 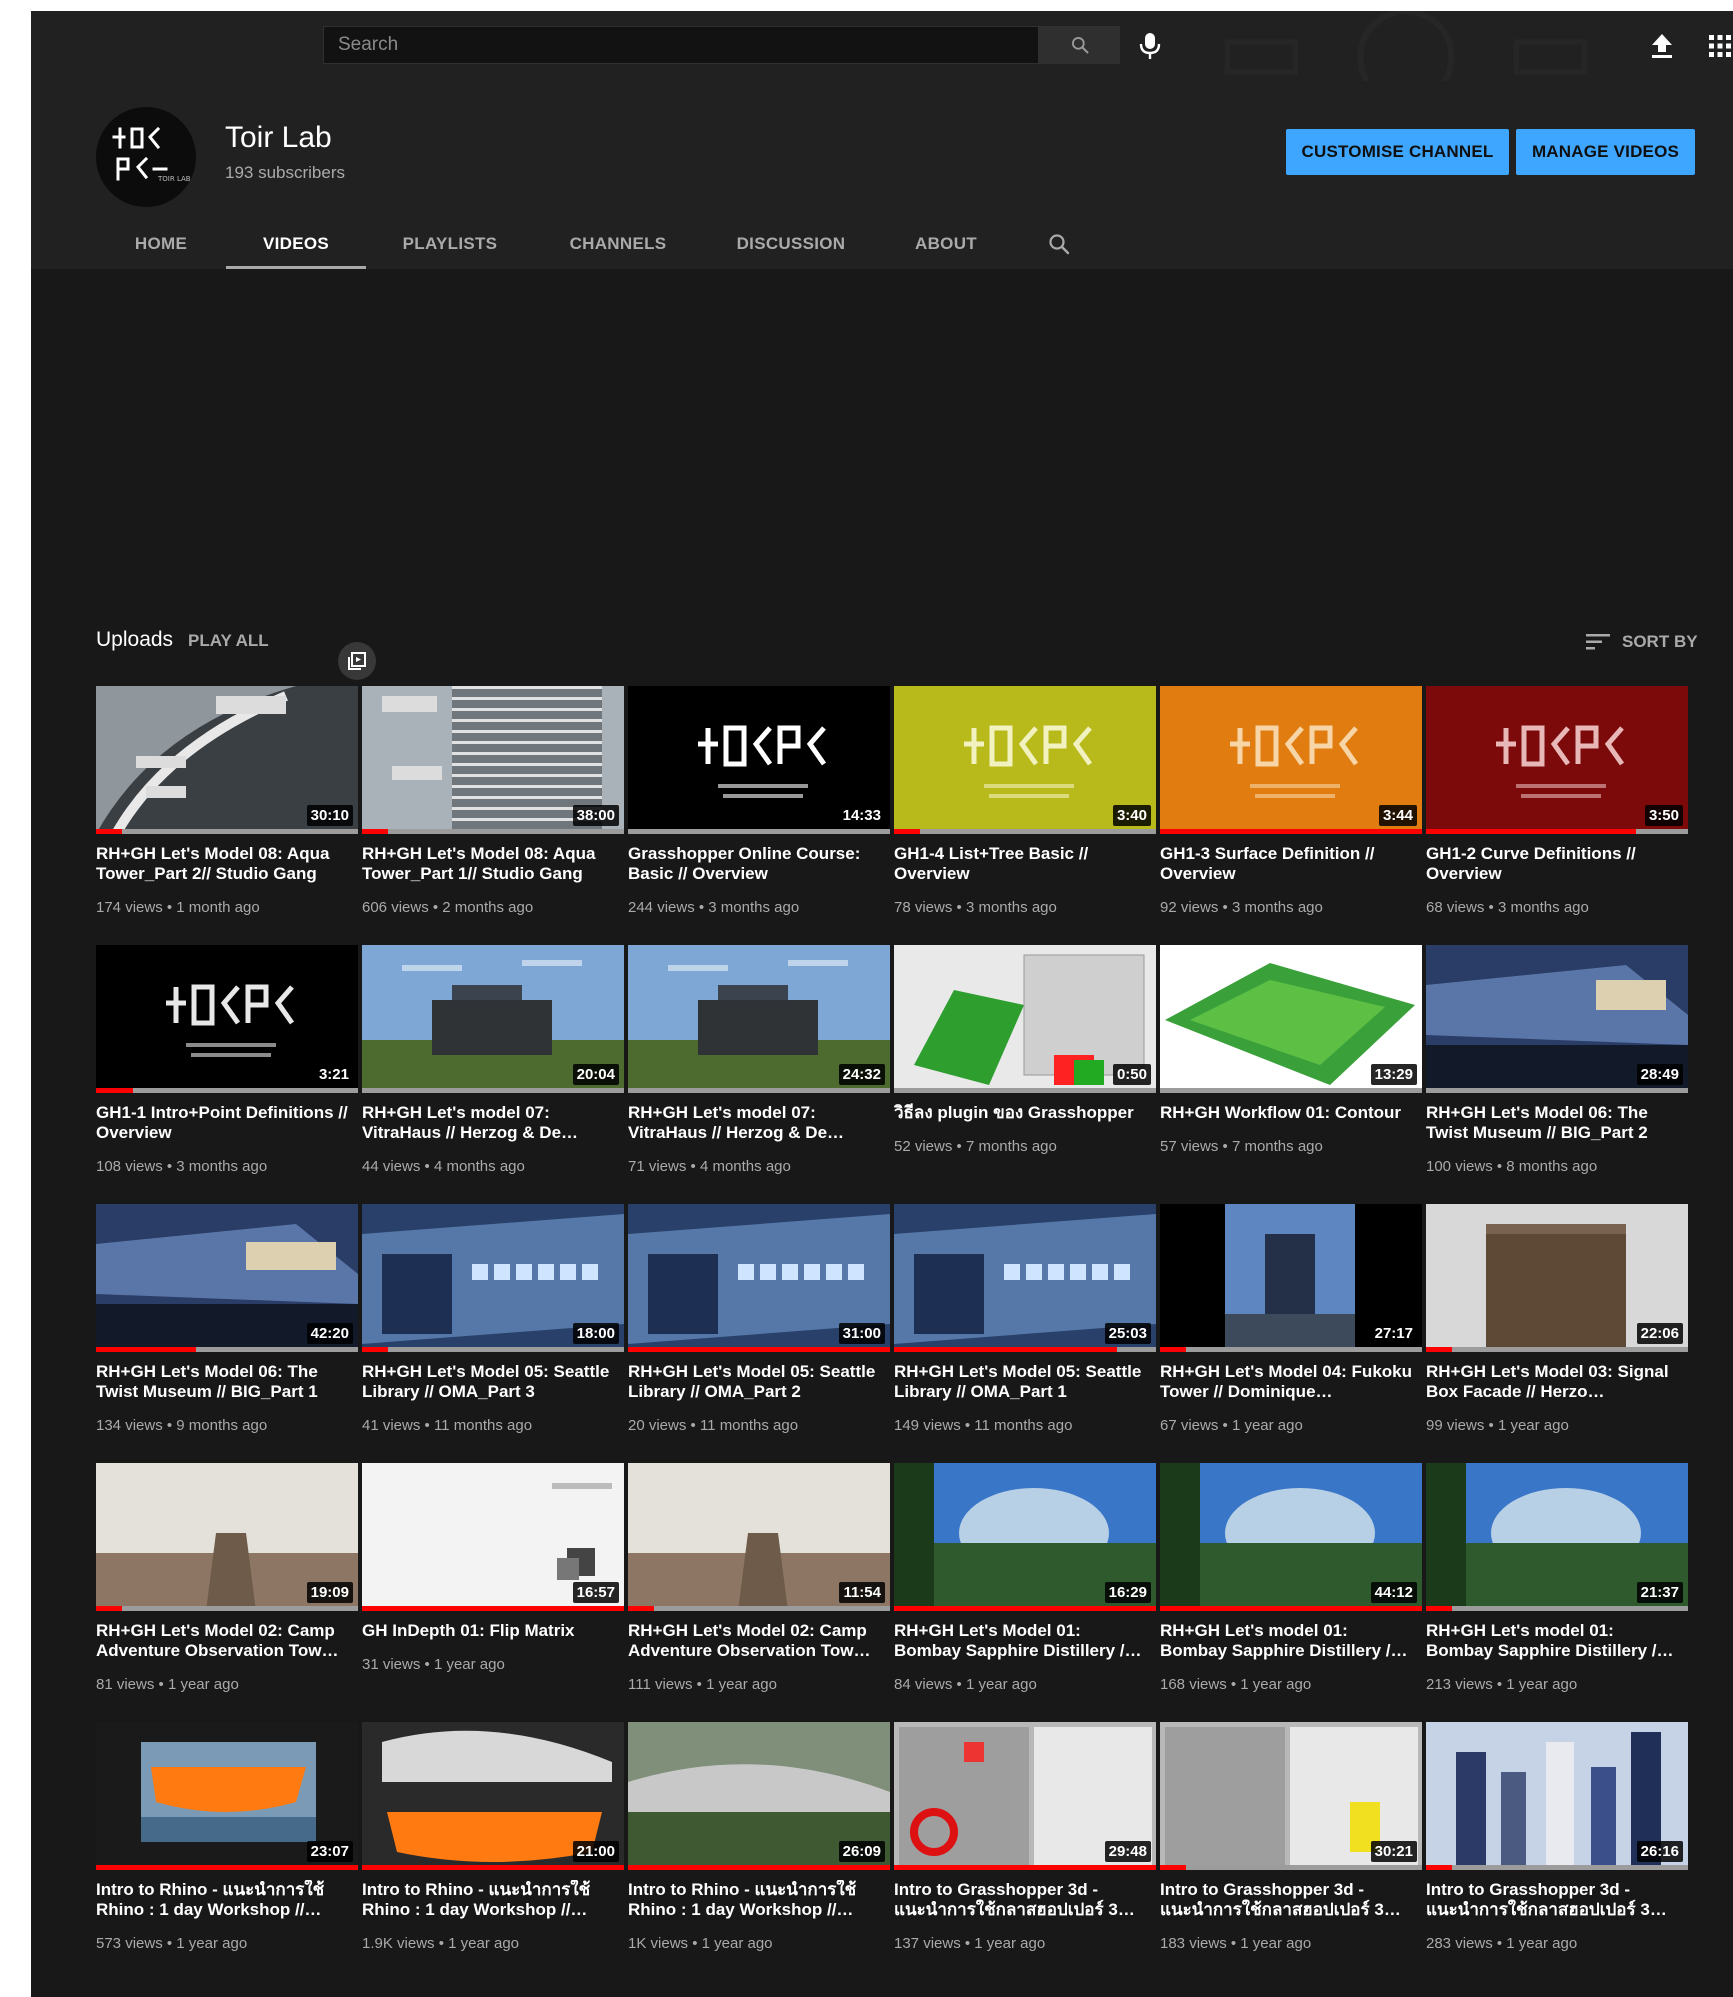 I want to click on video-thumbnail: 0:50, so click(x=1025, y=1019).